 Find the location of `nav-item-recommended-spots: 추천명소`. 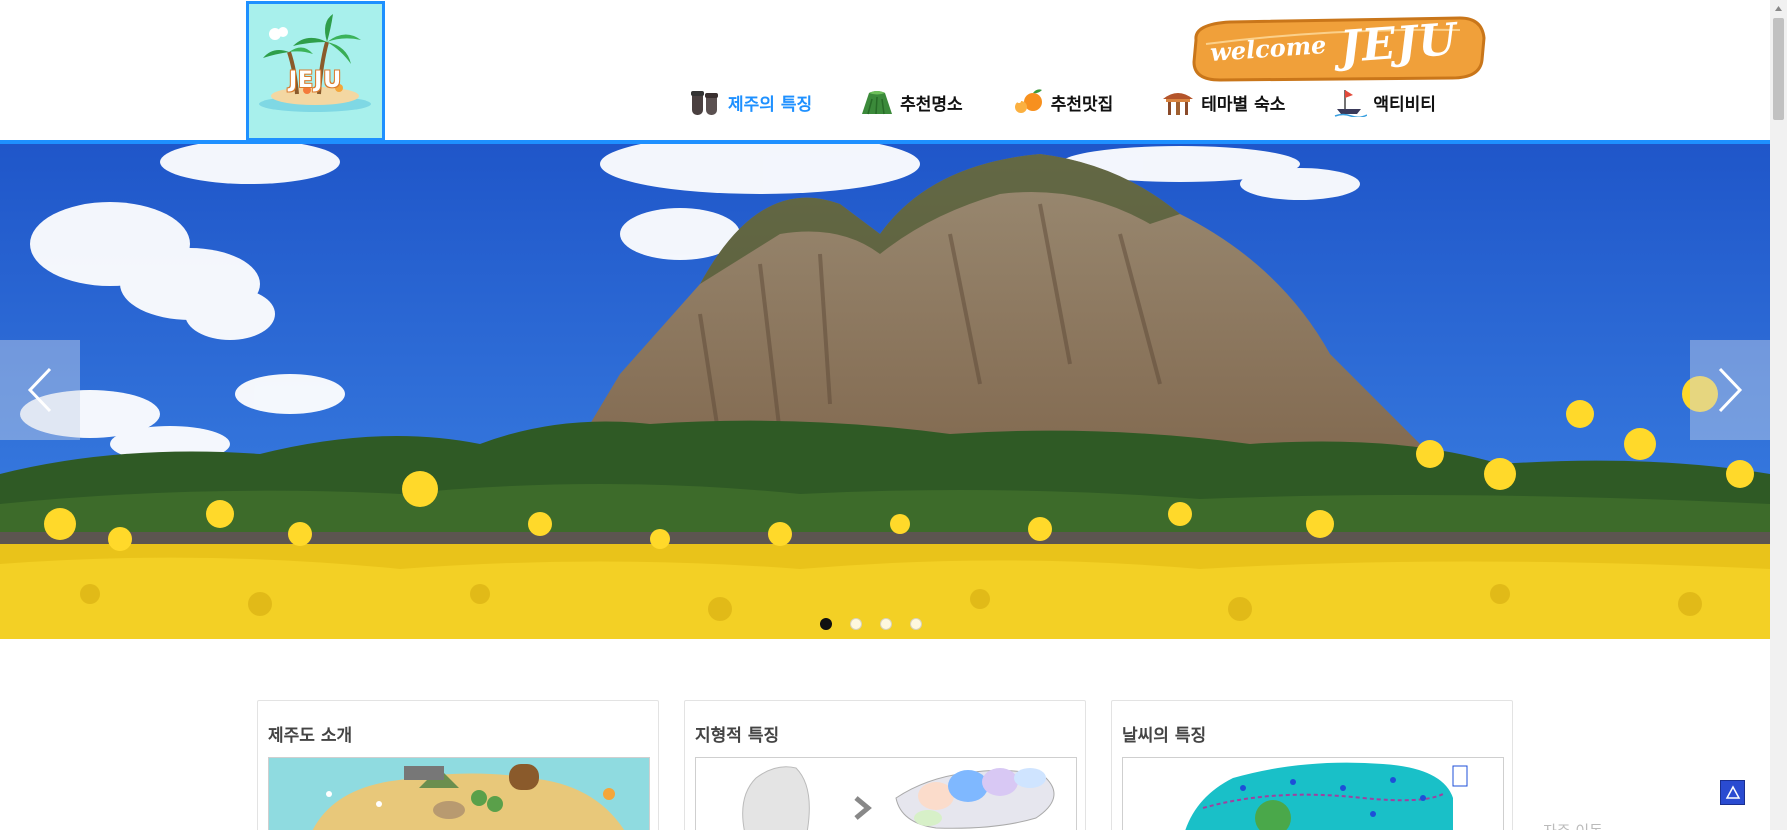

nav-item-recommended-spots: 추천명소 is located at coordinates (911, 102).